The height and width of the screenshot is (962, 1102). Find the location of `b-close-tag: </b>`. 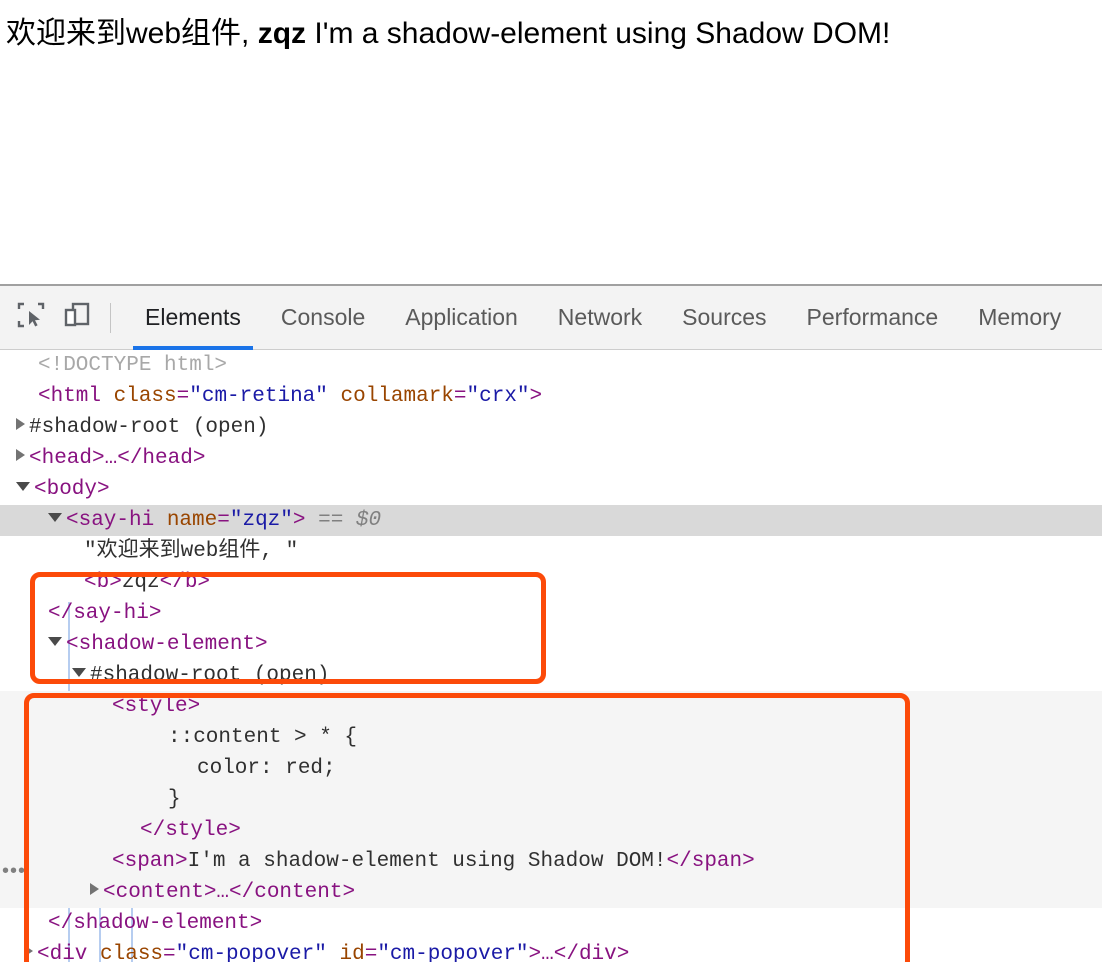

b-close-tag: </b> is located at coordinates (185, 582).